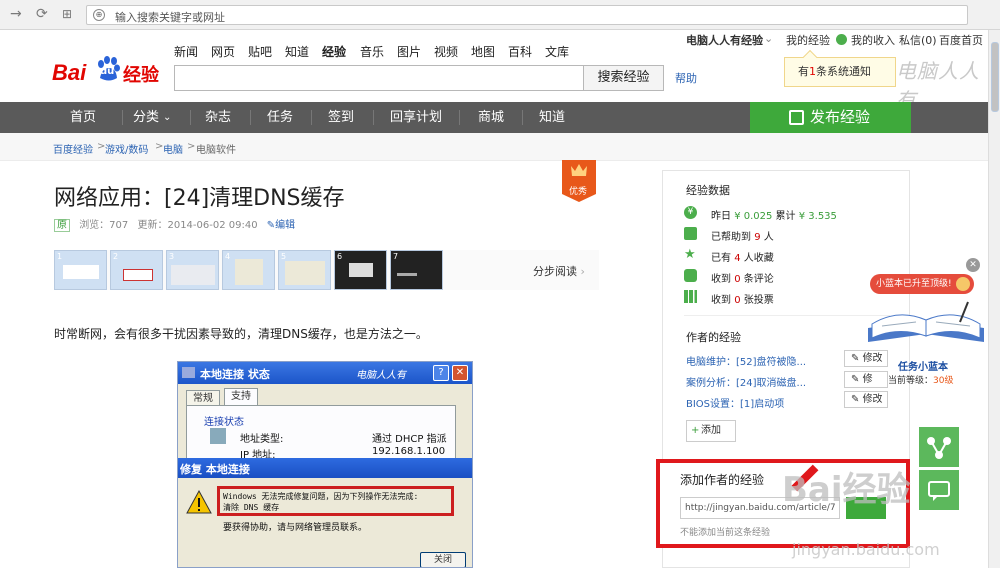  I want to click on task-widget: ✕ 小蓝本已升至顶级! 任务小蓝本 当前等级：30级, so click(923, 328).